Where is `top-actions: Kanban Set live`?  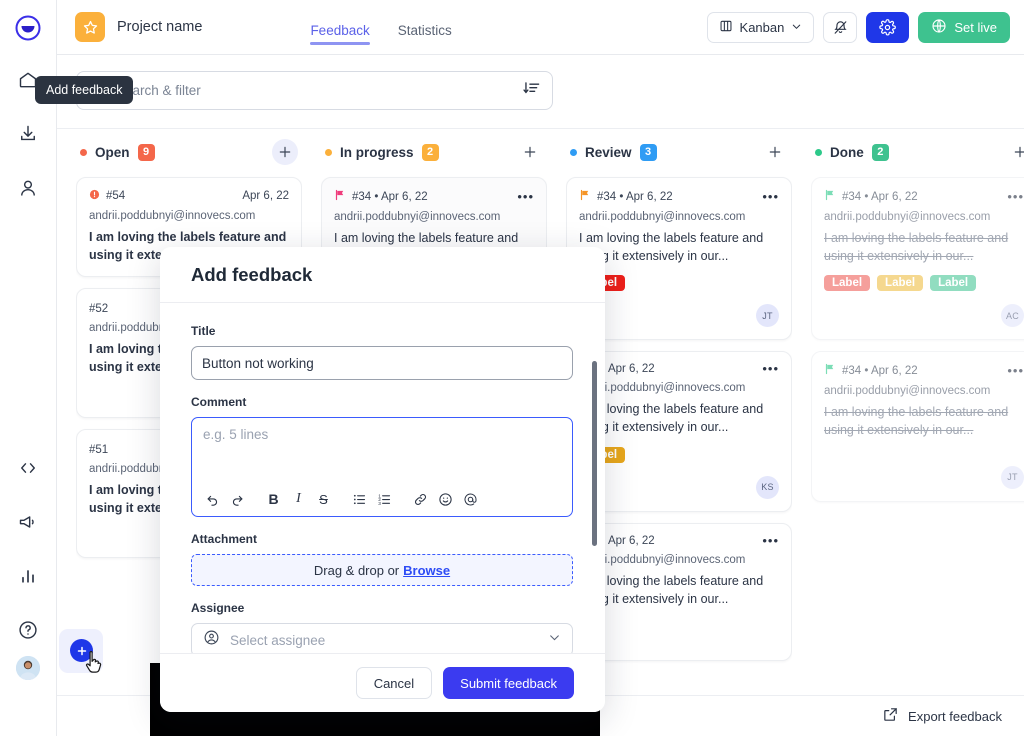
top-actions: Kanban Set live is located at coordinates (858, 27).